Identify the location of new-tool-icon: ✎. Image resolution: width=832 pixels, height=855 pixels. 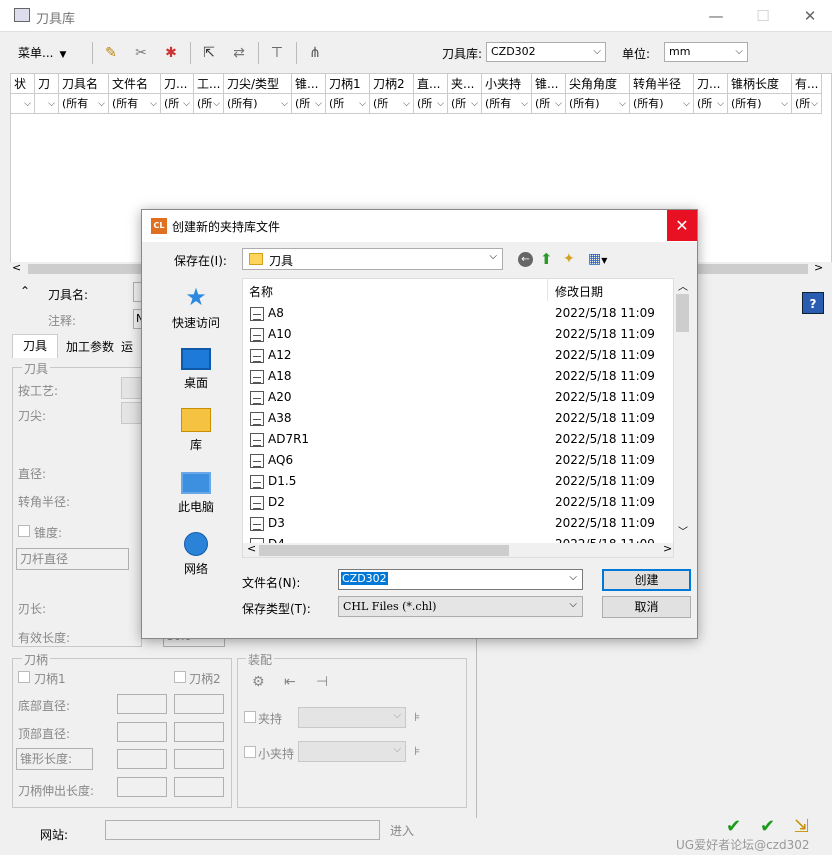
(111, 53).